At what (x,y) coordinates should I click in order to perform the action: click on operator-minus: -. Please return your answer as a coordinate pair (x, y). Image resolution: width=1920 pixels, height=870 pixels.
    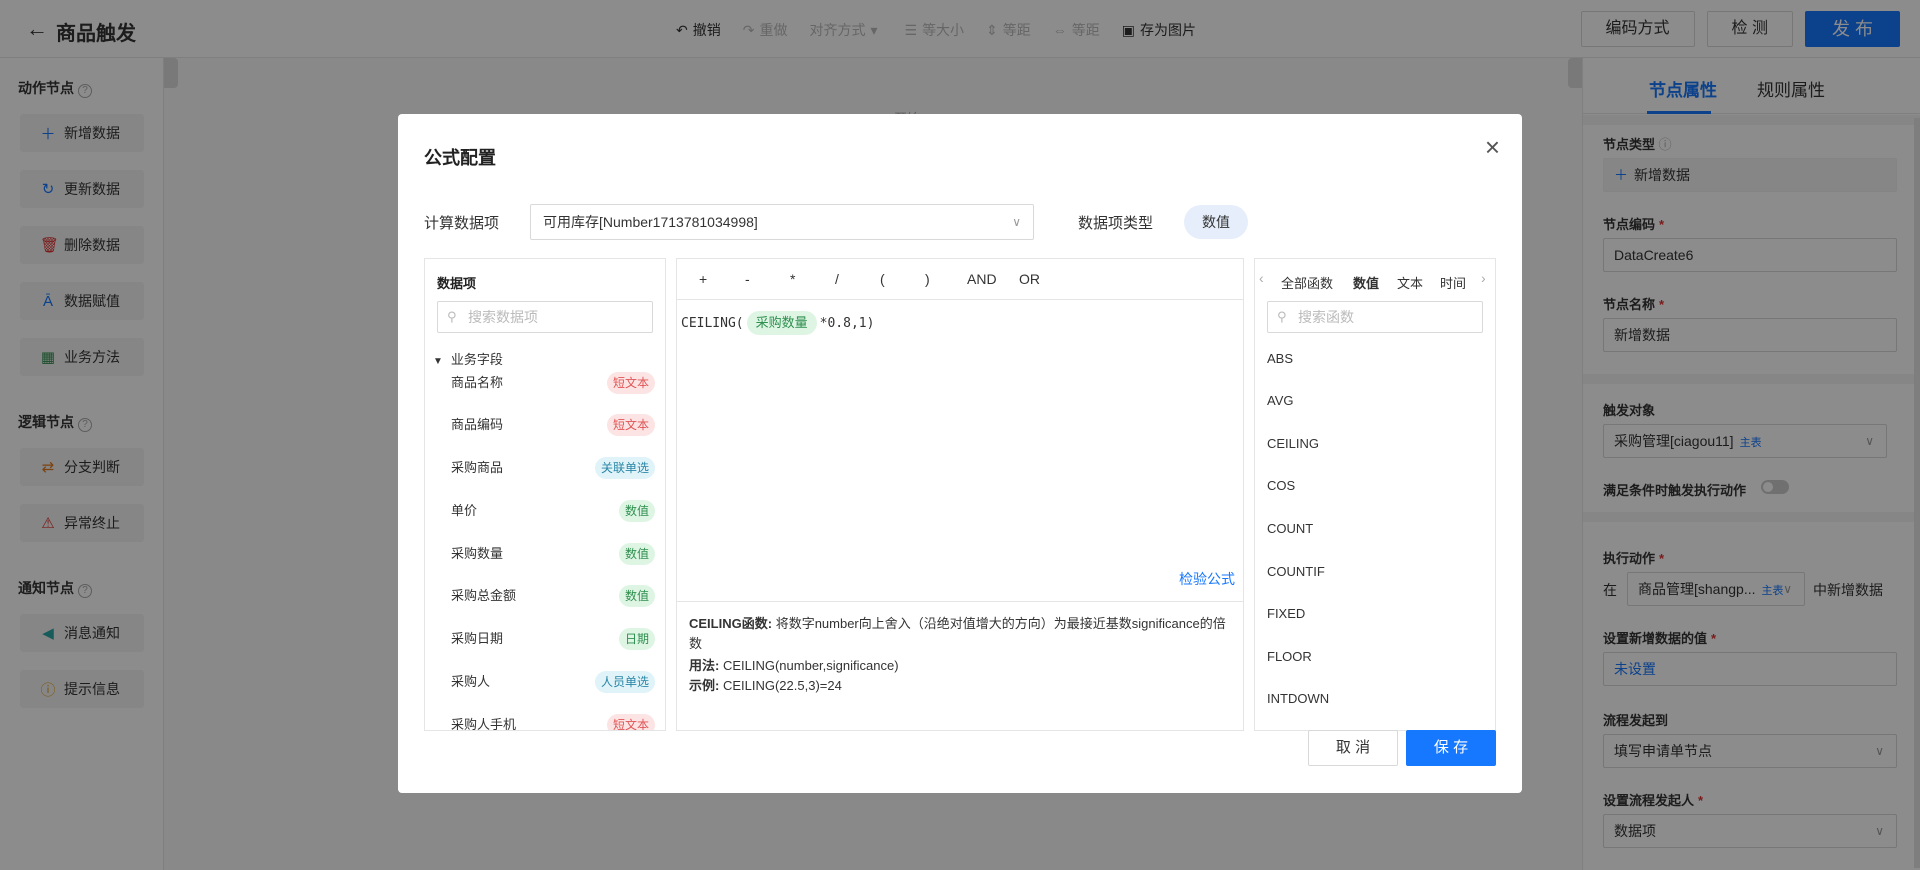
    Looking at the image, I should click on (747, 279).